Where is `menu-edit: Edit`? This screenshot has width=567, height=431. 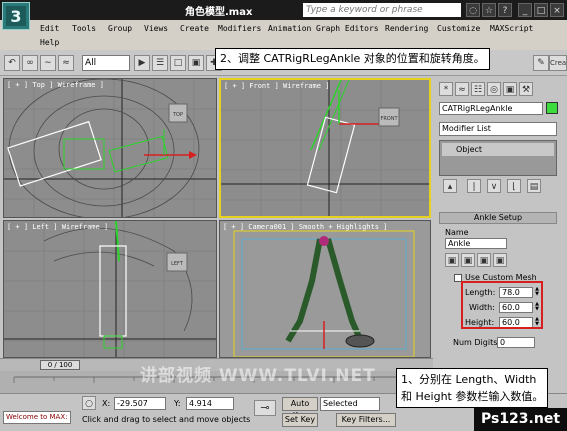 menu-edit: Edit is located at coordinates (49, 28).